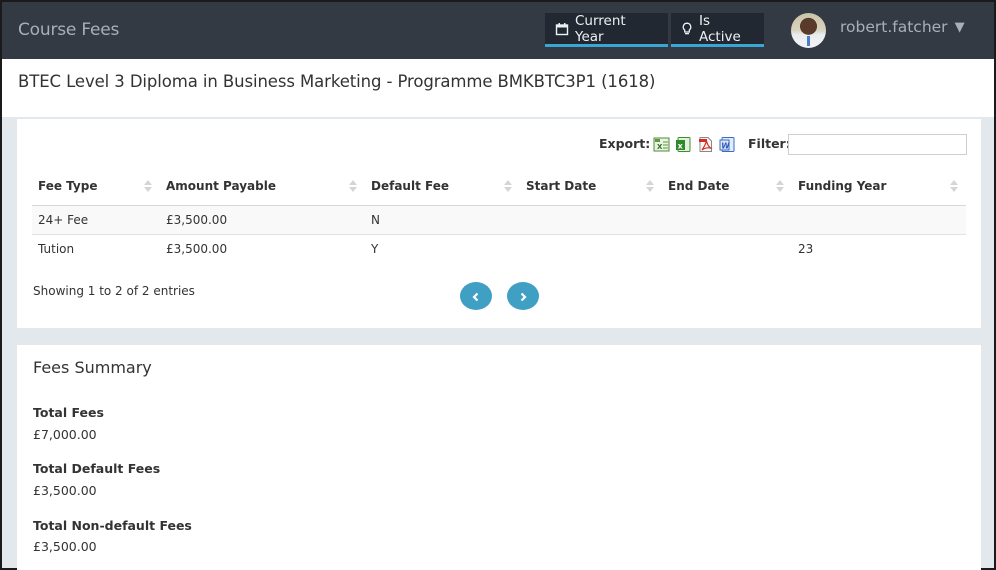 This screenshot has width=996, height=570. What do you see at coordinates (705, 144) in the screenshot?
I see `pdf-icon` at bounding box center [705, 144].